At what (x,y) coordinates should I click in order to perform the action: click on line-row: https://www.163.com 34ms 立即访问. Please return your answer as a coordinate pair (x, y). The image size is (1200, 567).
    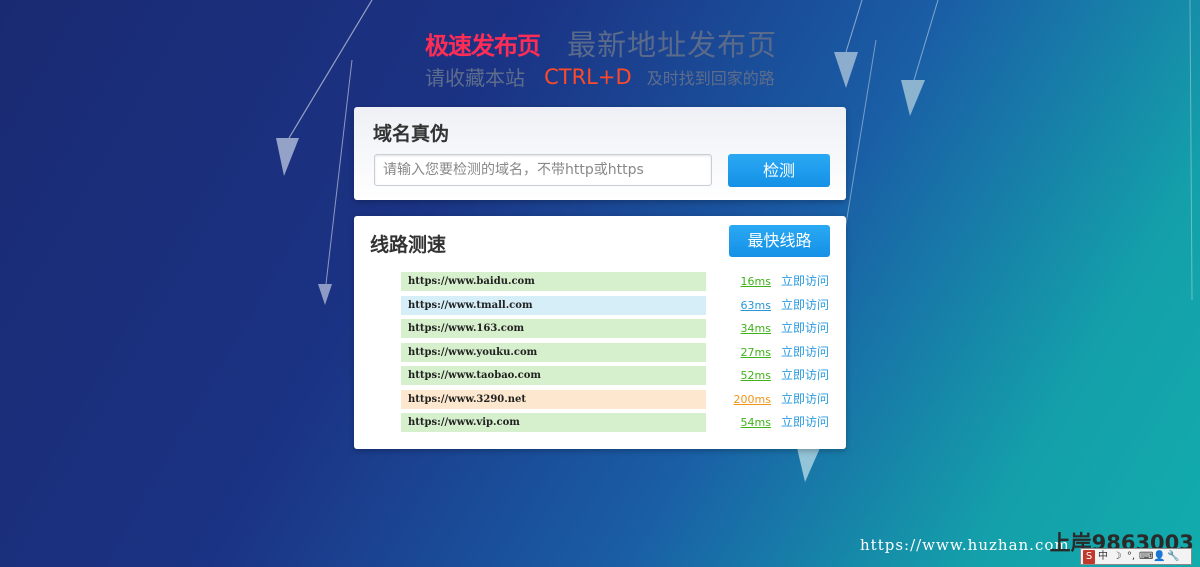
    Looking at the image, I should click on (600, 331).